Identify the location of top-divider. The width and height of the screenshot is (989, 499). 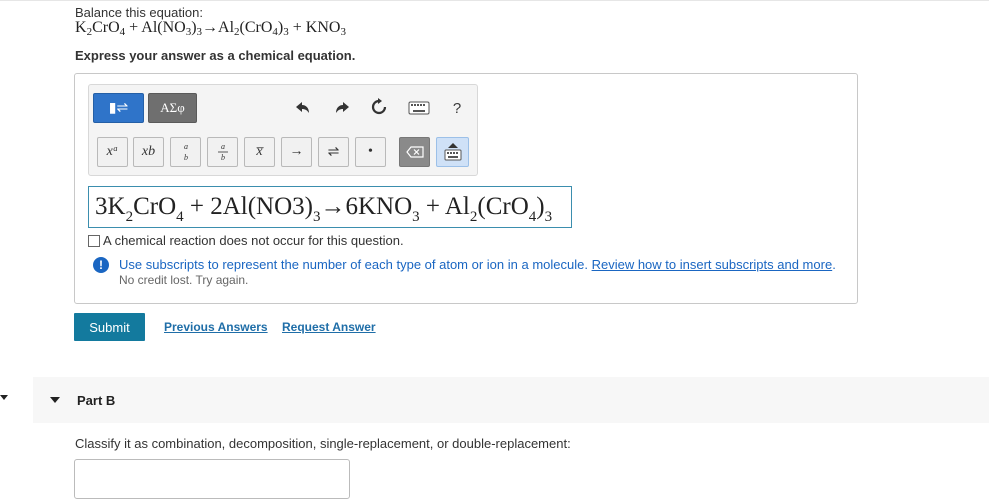
(494, 0).